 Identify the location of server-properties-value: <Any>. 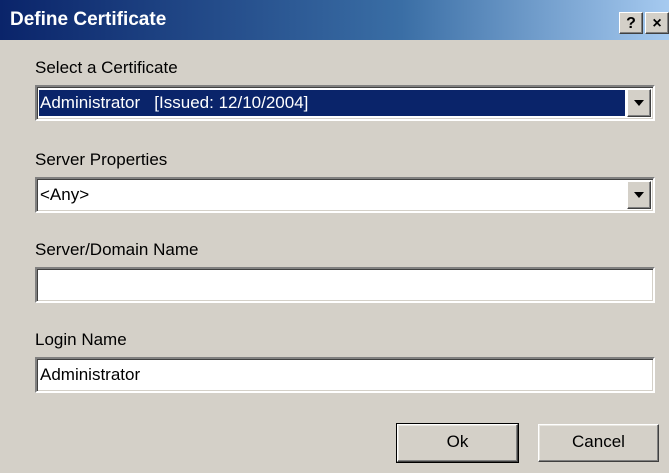
(65, 194).